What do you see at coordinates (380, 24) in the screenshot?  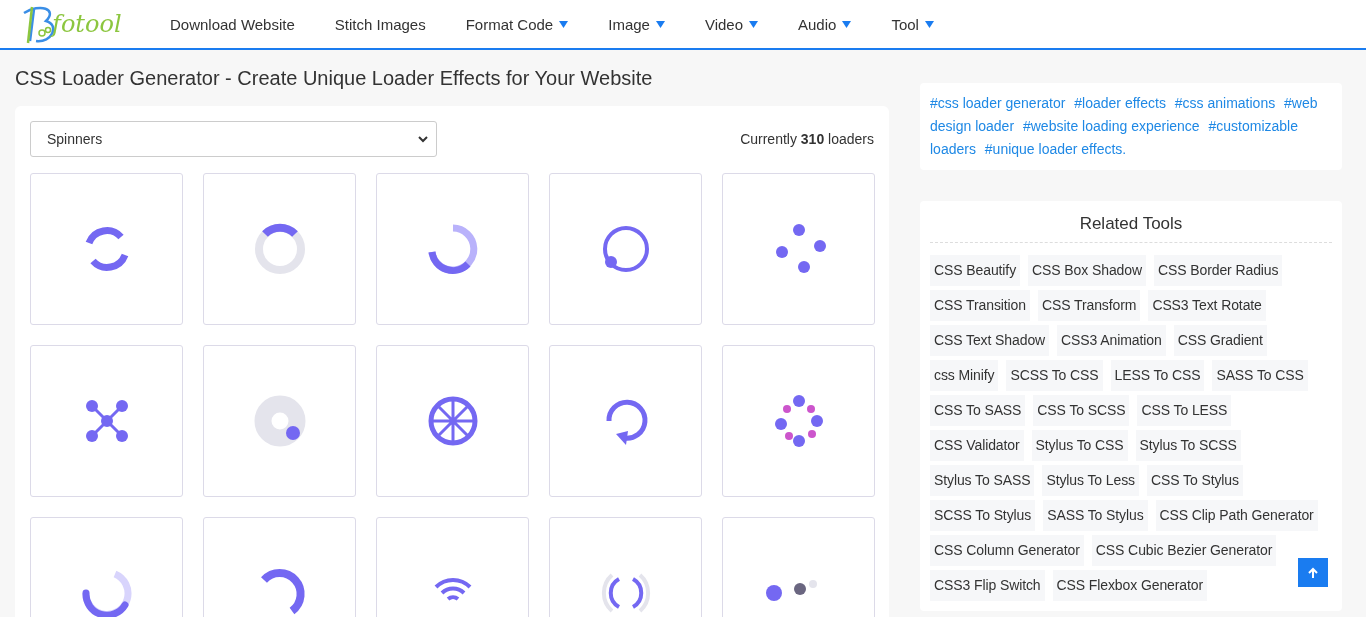 I see `nav-link: Stitch Images` at bounding box center [380, 24].